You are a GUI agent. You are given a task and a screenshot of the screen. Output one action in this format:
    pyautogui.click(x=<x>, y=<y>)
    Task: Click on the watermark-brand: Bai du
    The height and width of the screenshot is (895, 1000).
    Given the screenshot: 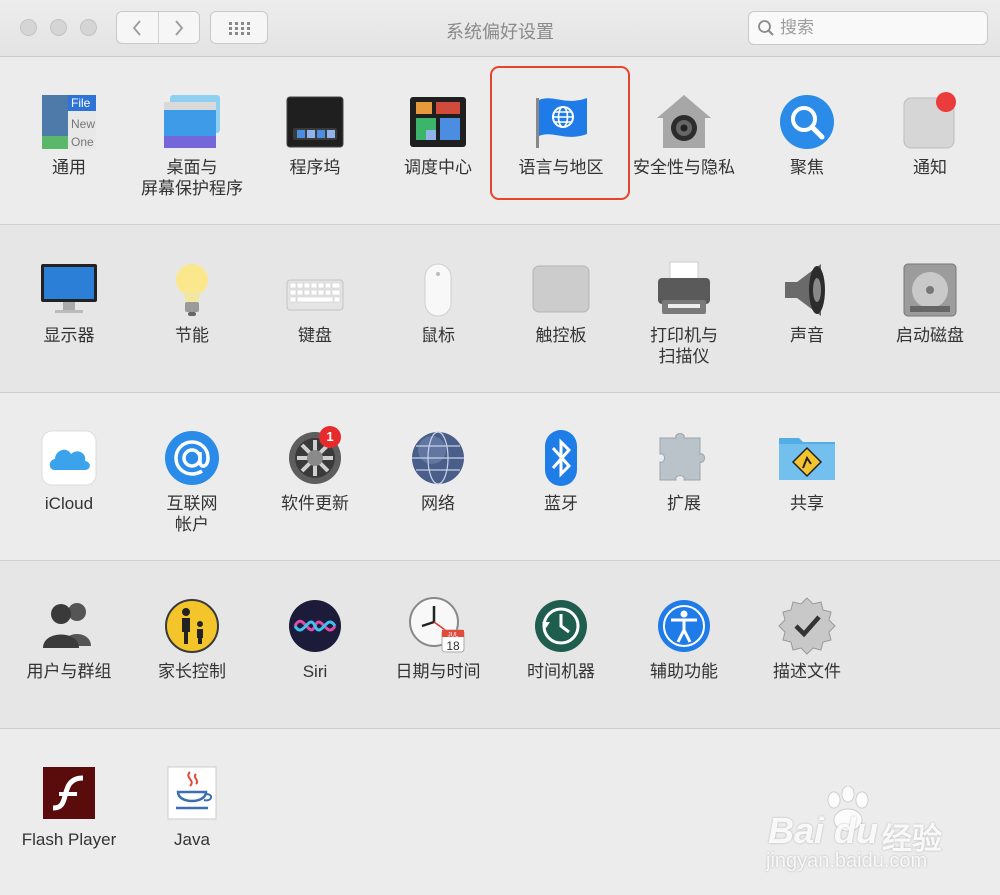 What is the action you would take?
    pyautogui.click(x=823, y=830)
    